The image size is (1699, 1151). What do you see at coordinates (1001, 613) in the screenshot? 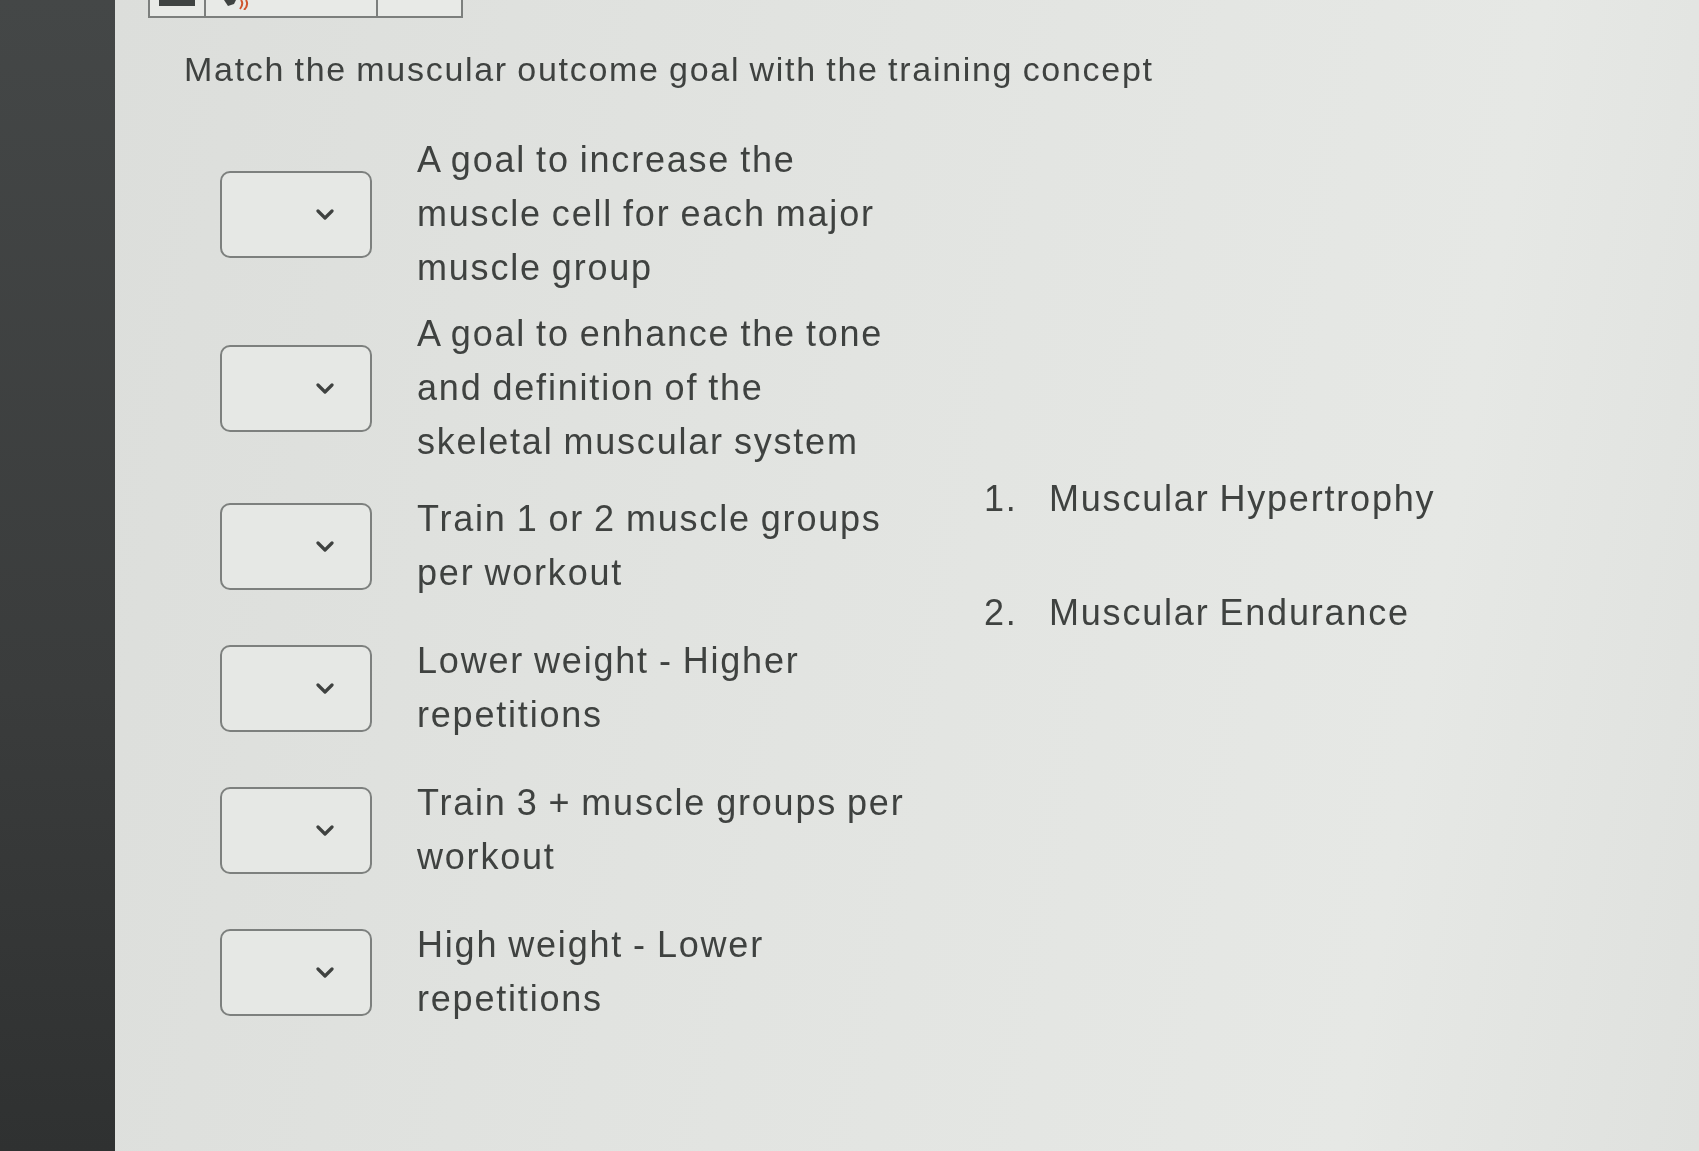
I see `list-number: 2.` at bounding box center [1001, 613].